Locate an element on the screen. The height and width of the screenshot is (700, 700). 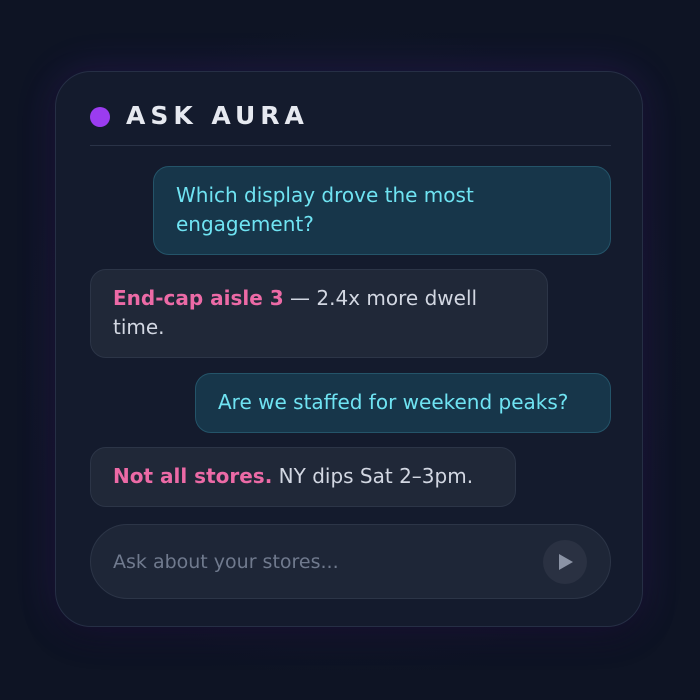
message-highlight: Not all stores. is located at coordinates (193, 476).